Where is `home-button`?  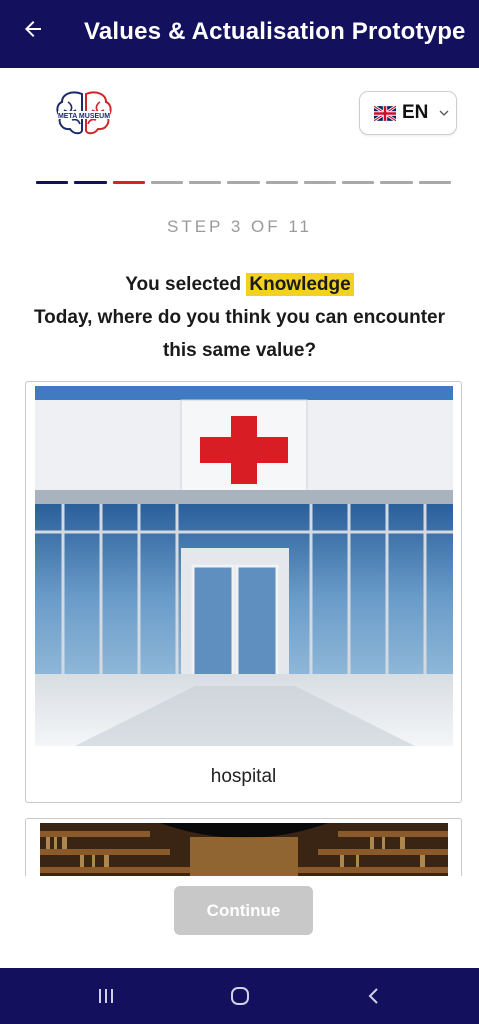 home-button is located at coordinates (240, 996).